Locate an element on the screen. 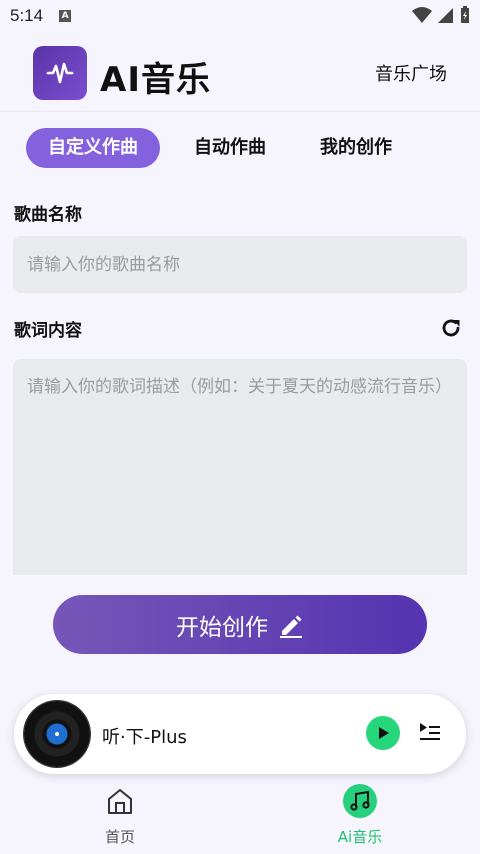 The image size is (480, 854). battery-icon is located at coordinates (465, 14).